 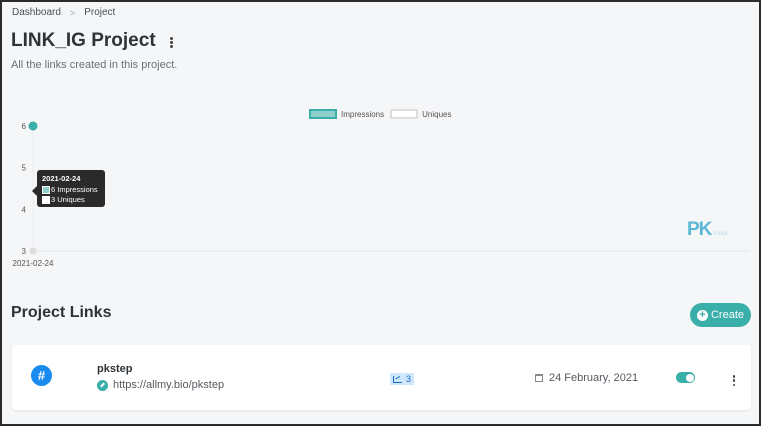 I want to click on project-menu-icon, so click(x=172, y=41).